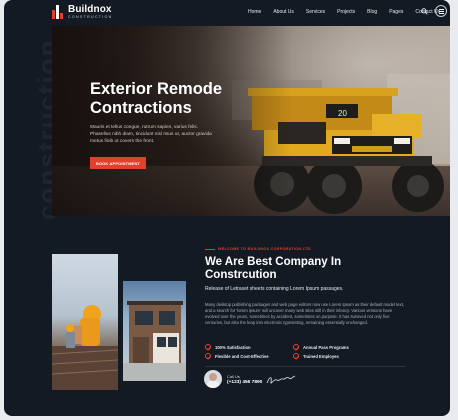  What do you see at coordinates (258, 249) in the screenshot?
I see `about-eyebrow: WELCOME TO BUILDNOX CORPORATION LTD.` at bounding box center [258, 249].